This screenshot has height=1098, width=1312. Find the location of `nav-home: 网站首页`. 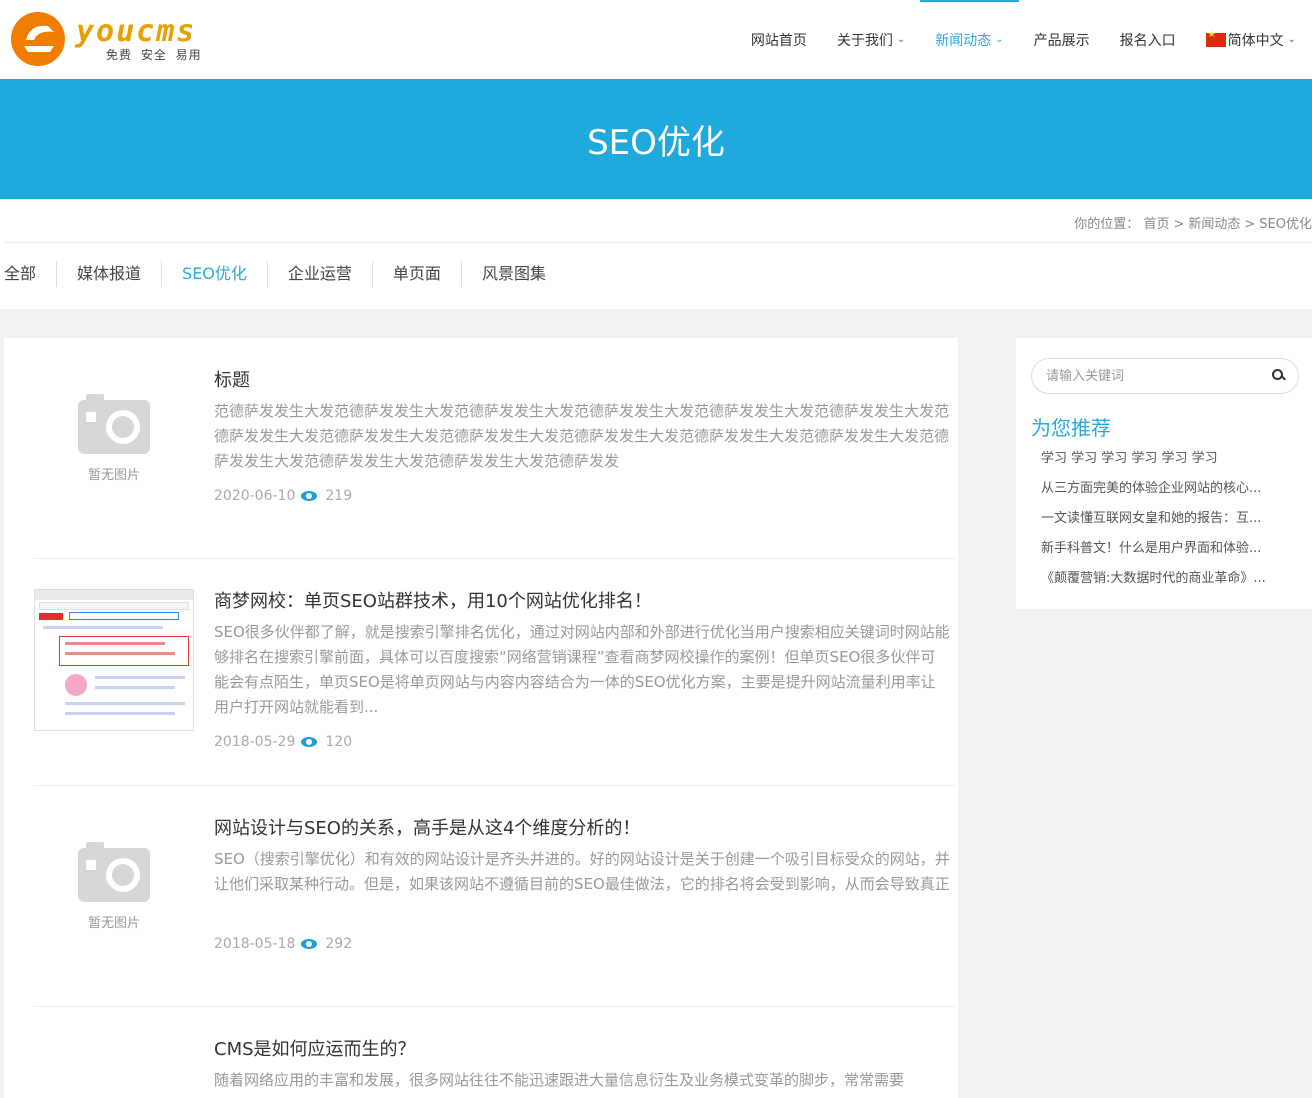

nav-home: 网站首页 is located at coordinates (779, 39).